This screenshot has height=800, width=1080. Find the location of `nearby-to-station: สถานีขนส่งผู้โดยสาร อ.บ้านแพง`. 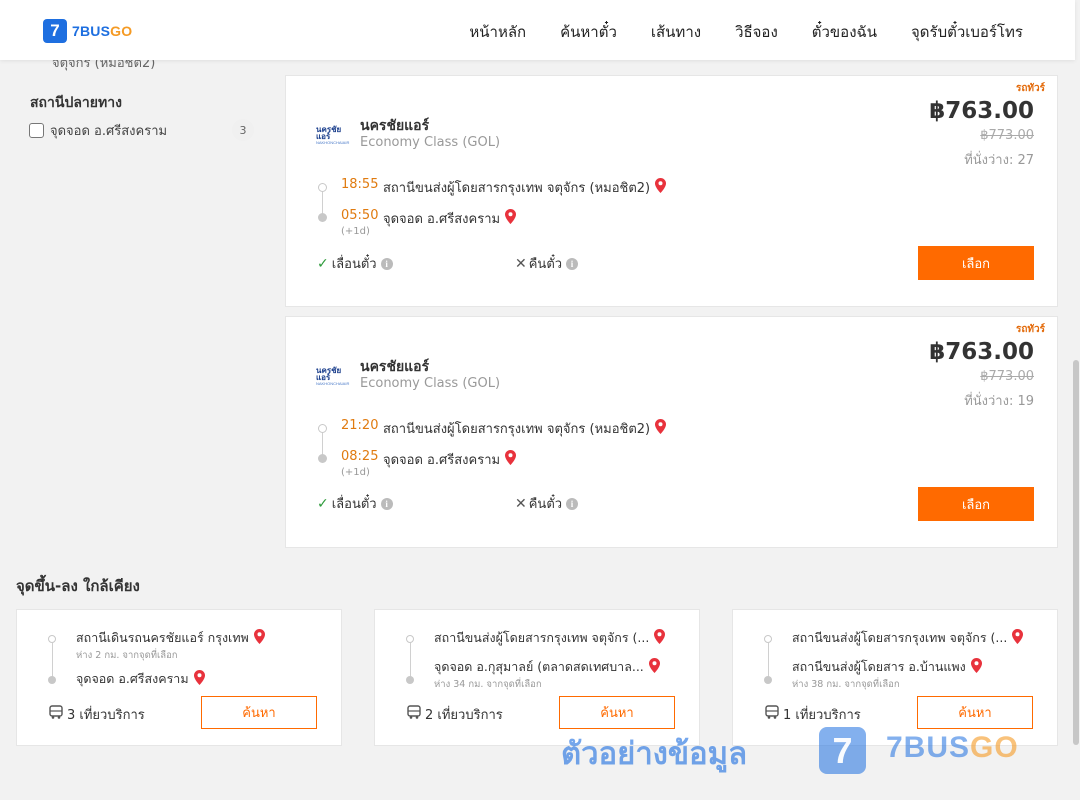

nearby-to-station: สถานีขนส่งผู้โดยสาร อ.บ้านแพง is located at coordinates (887, 667).